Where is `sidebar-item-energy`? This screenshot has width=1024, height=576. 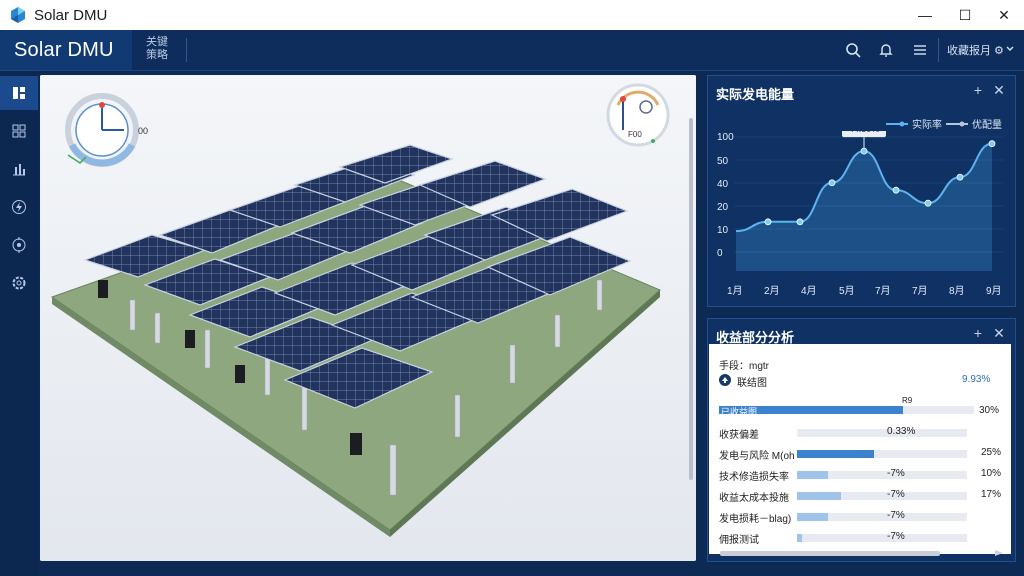
sidebar-item-energy is located at coordinates (19, 207).